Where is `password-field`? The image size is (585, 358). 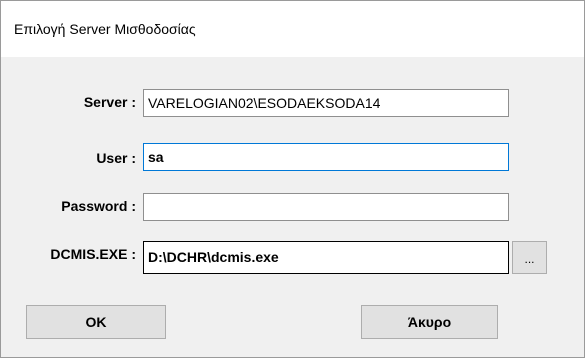 password-field is located at coordinates (326, 207).